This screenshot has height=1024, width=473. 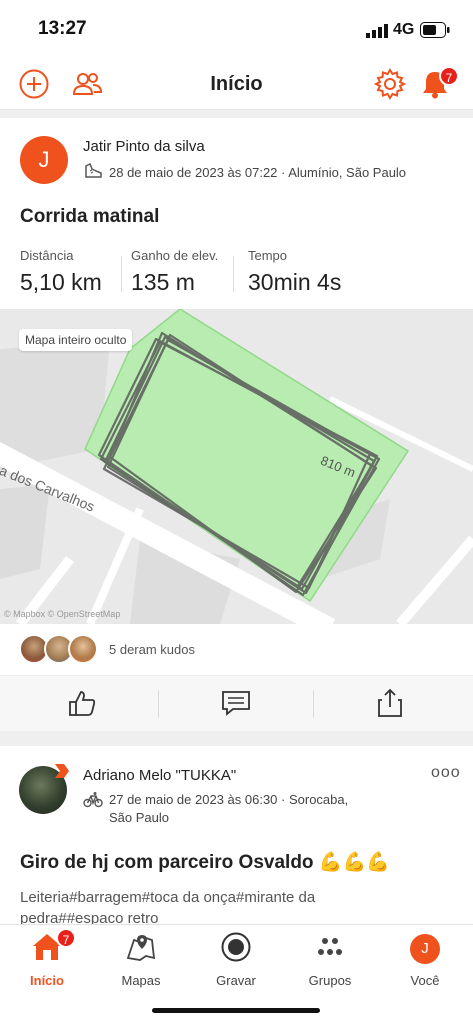 What do you see at coordinates (295, 282) in the screenshot?
I see `stat-value: 30min 4s` at bounding box center [295, 282].